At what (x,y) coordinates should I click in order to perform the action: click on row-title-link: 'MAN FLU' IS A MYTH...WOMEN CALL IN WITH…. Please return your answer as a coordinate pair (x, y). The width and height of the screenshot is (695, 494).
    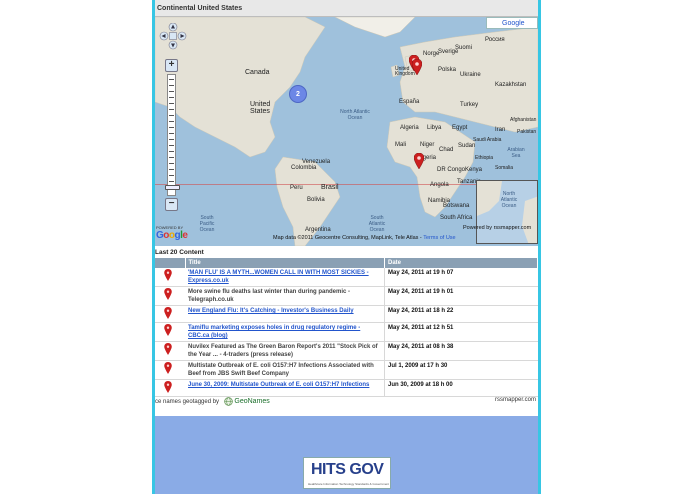
    Looking at the image, I should click on (278, 277).